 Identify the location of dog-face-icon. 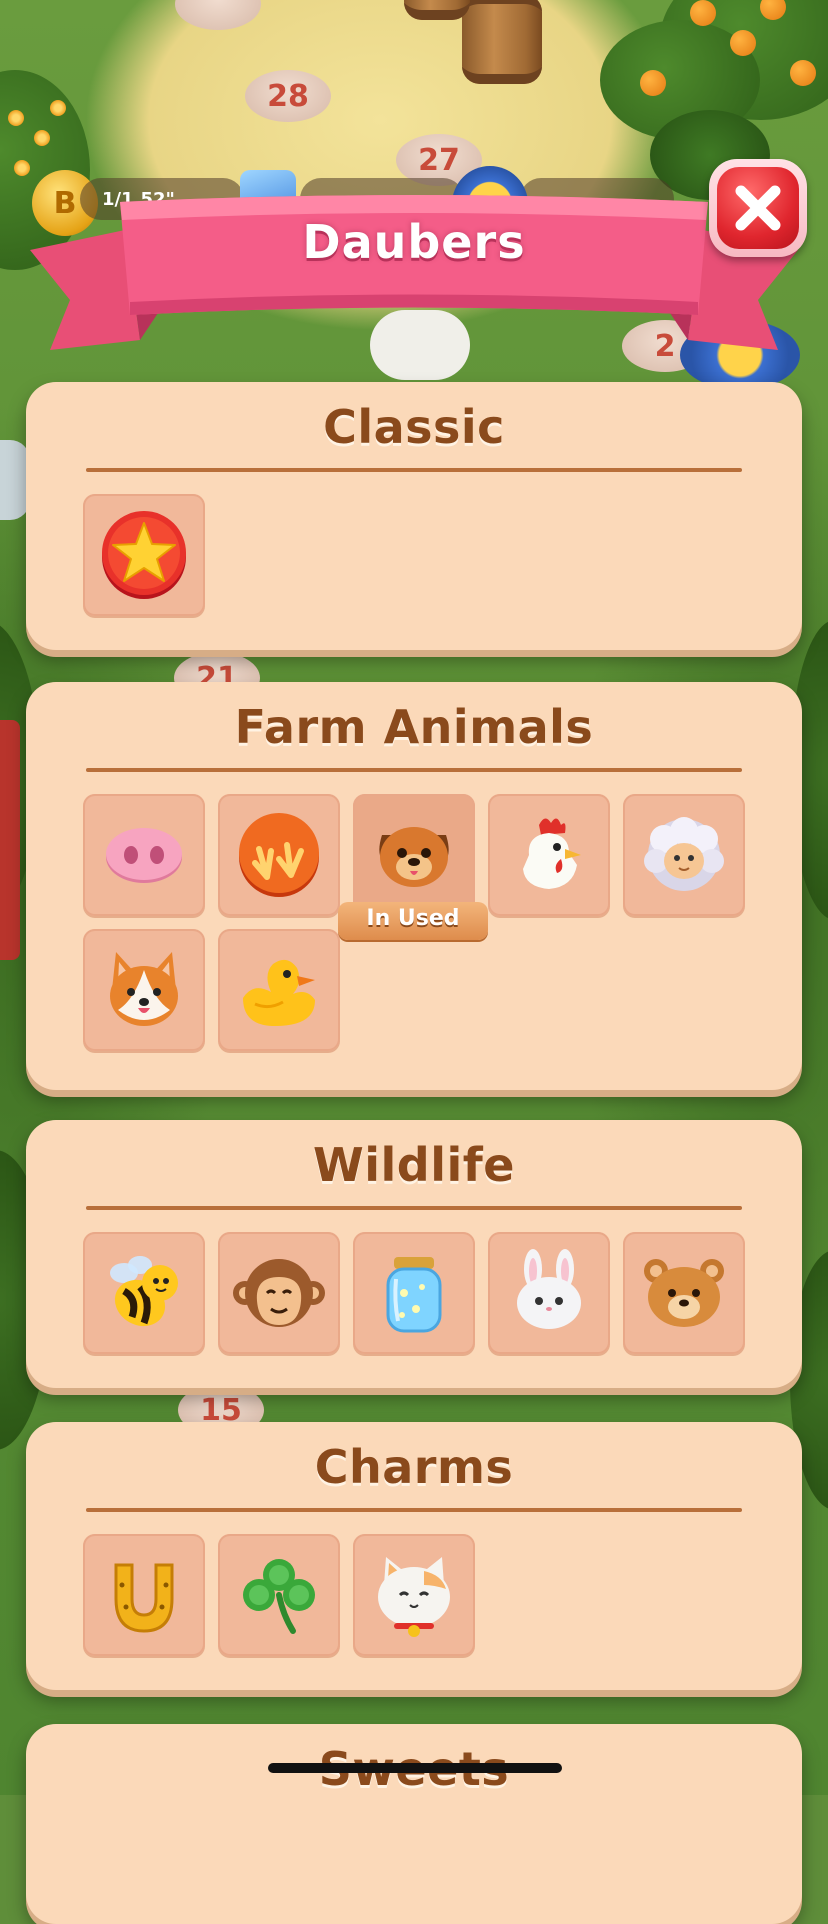
(414, 857).